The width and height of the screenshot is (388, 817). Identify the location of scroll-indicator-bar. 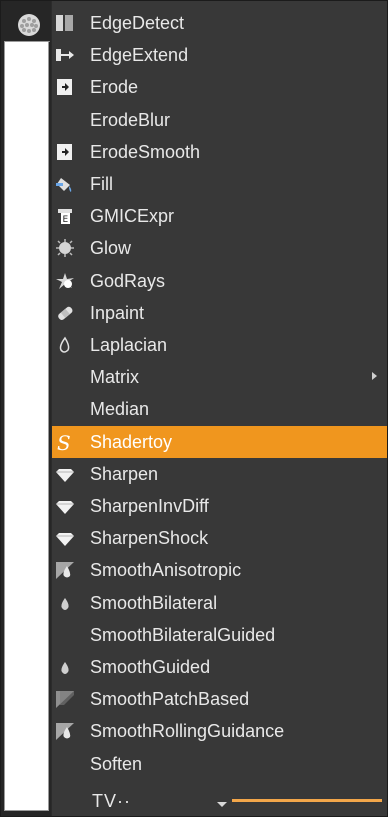
(307, 800).